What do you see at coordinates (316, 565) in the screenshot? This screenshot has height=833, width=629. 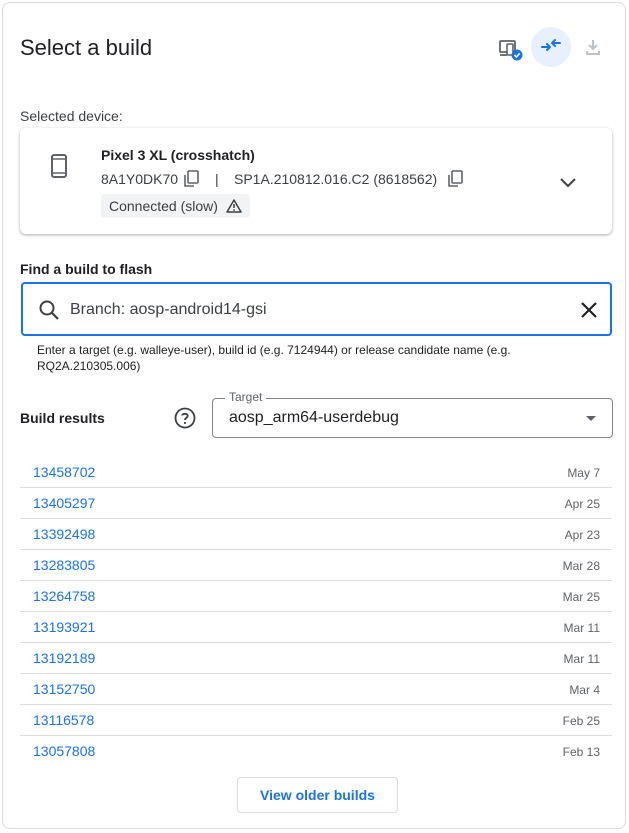 I see `build-row: 13283805 Mar 28` at bounding box center [316, 565].